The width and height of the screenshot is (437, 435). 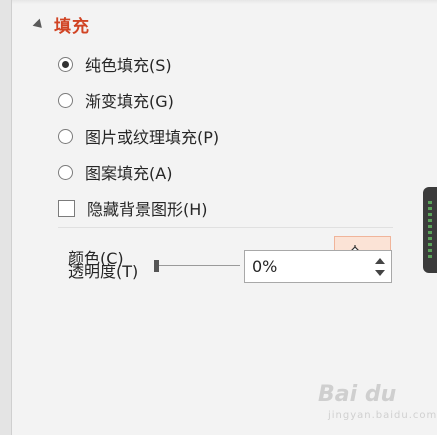 What do you see at coordinates (264, 266) in the screenshot?
I see `transparency-value: 0%` at bounding box center [264, 266].